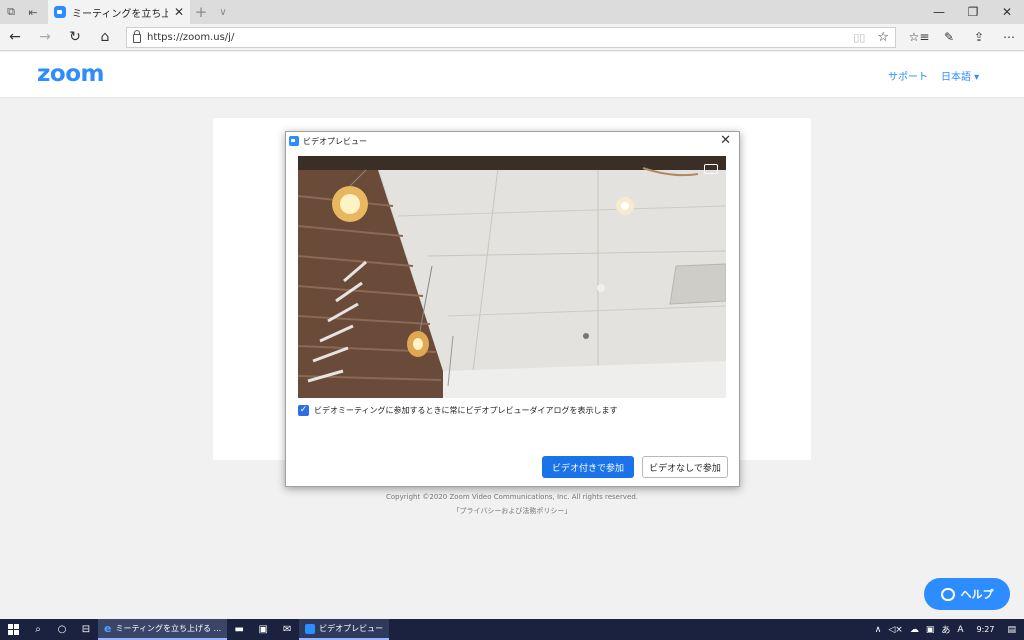  I want to click on start-button, so click(13, 629).